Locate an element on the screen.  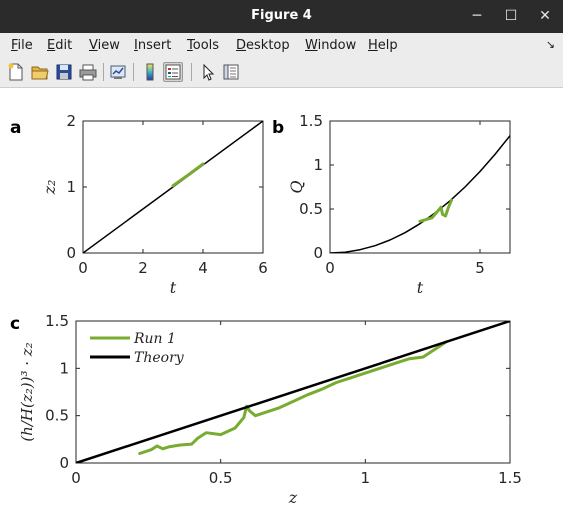
menu-edit: Edit is located at coordinates (59, 45).